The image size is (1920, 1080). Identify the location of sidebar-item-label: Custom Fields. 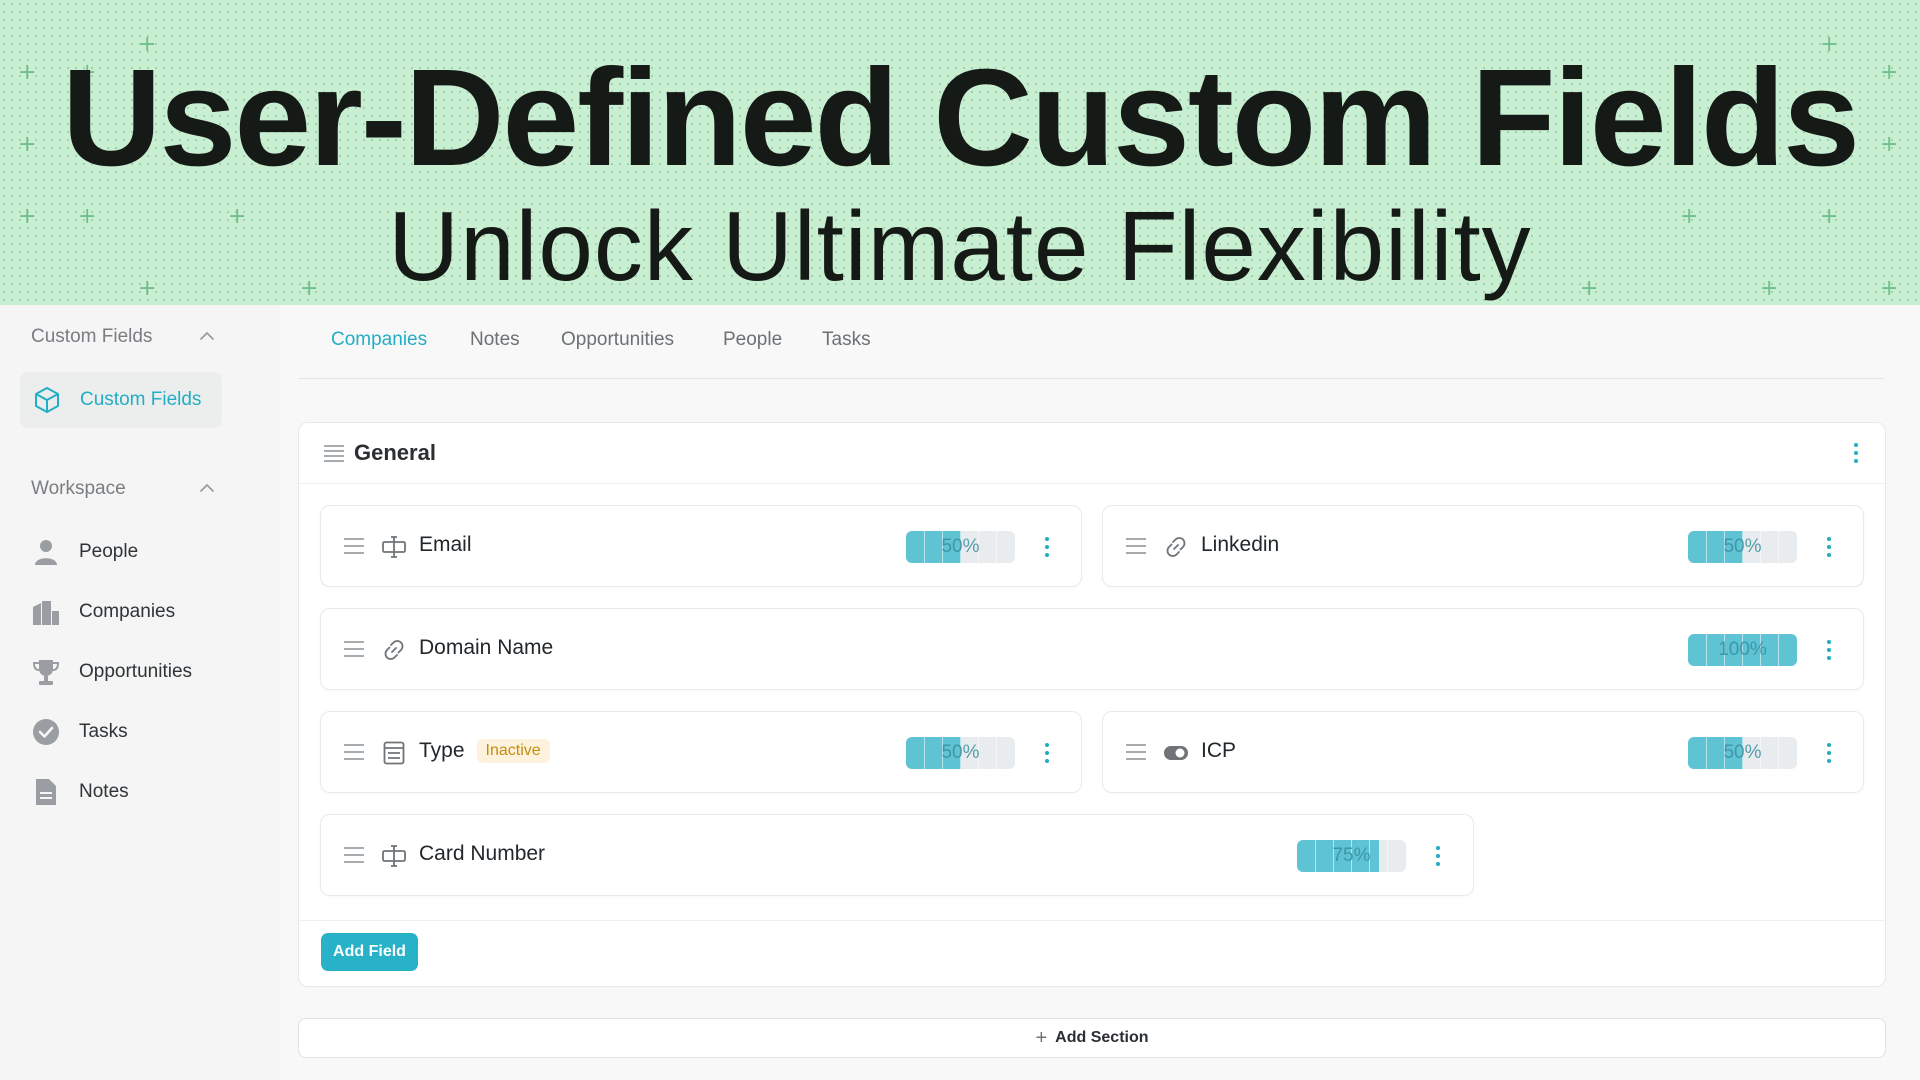
(141, 399).